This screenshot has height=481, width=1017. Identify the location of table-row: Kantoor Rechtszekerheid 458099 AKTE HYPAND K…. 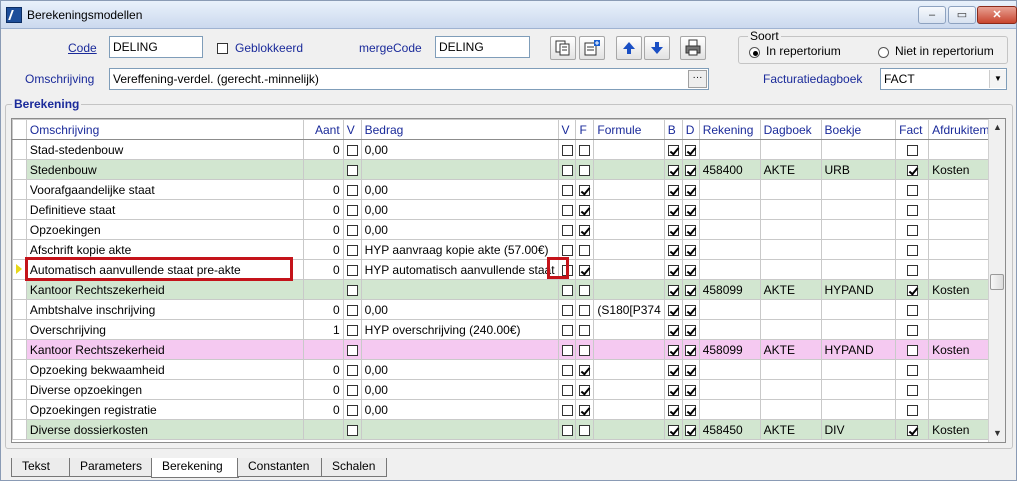
(508, 349).